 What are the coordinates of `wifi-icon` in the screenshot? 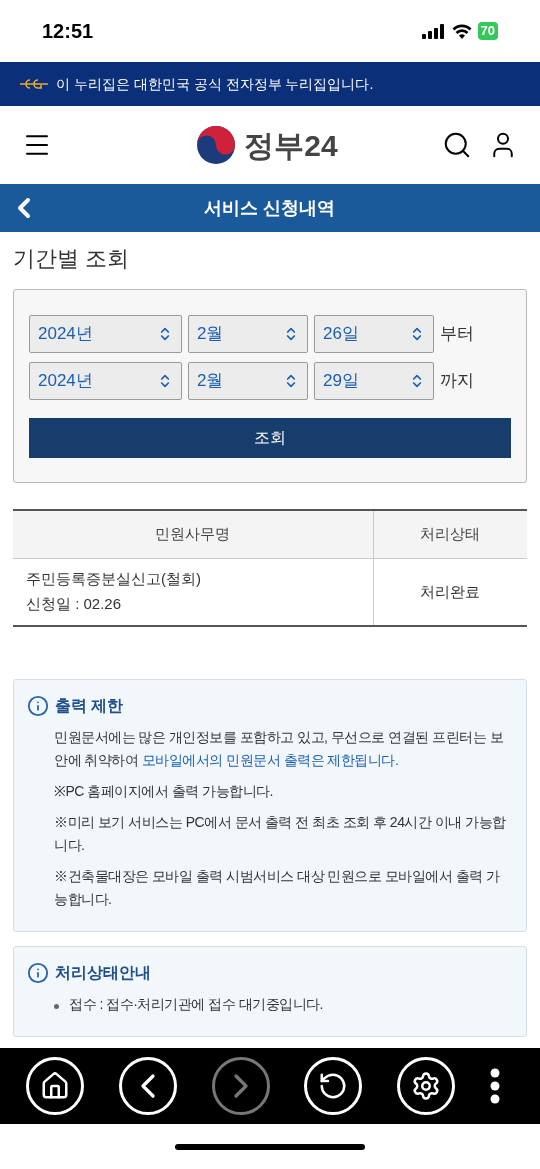 It's located at (461, 31).